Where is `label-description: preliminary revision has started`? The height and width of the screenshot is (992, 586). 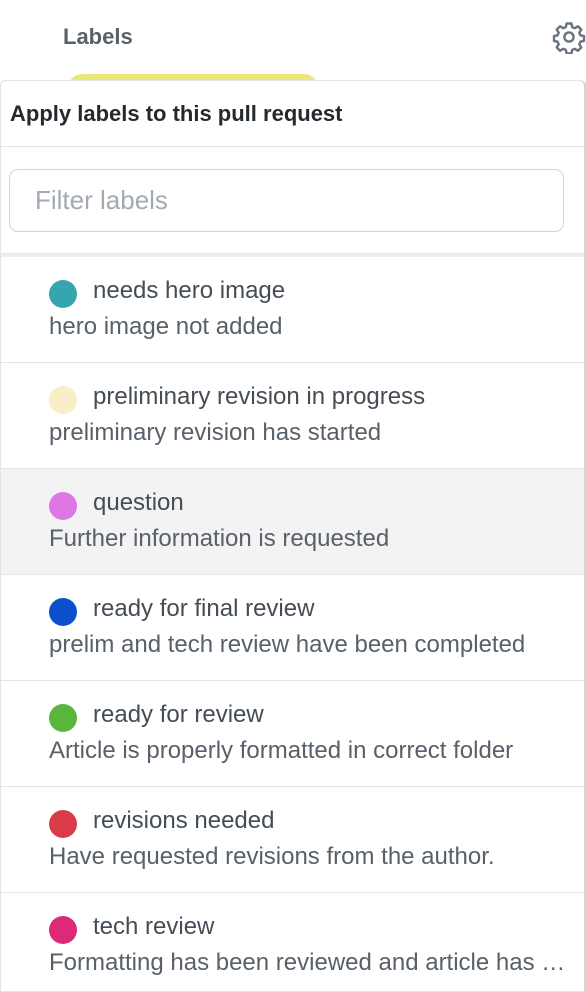 label-description: preliminary revision has started is located at coordinates (215, 432).